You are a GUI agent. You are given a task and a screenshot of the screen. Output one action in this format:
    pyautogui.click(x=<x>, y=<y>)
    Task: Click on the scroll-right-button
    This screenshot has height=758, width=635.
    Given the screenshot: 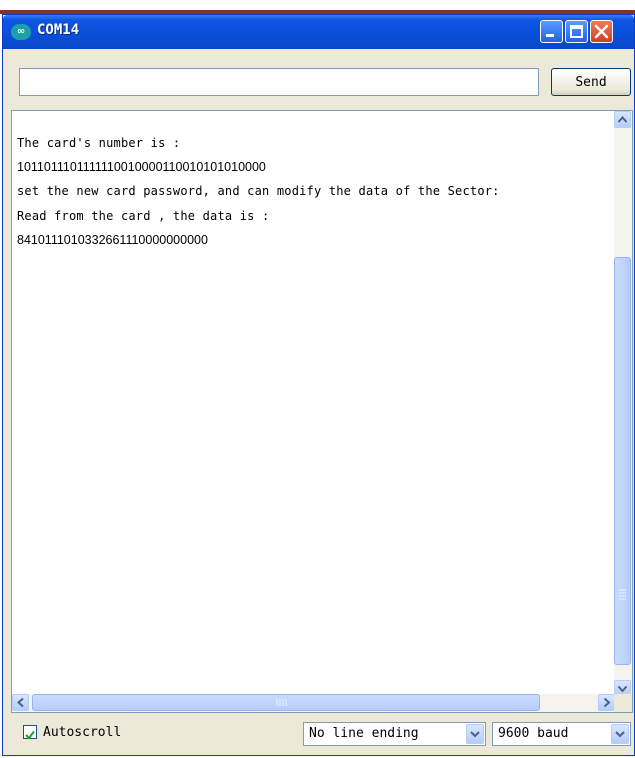 What is the action you would take?
    pyautogui.click(x=606, y=702)
    